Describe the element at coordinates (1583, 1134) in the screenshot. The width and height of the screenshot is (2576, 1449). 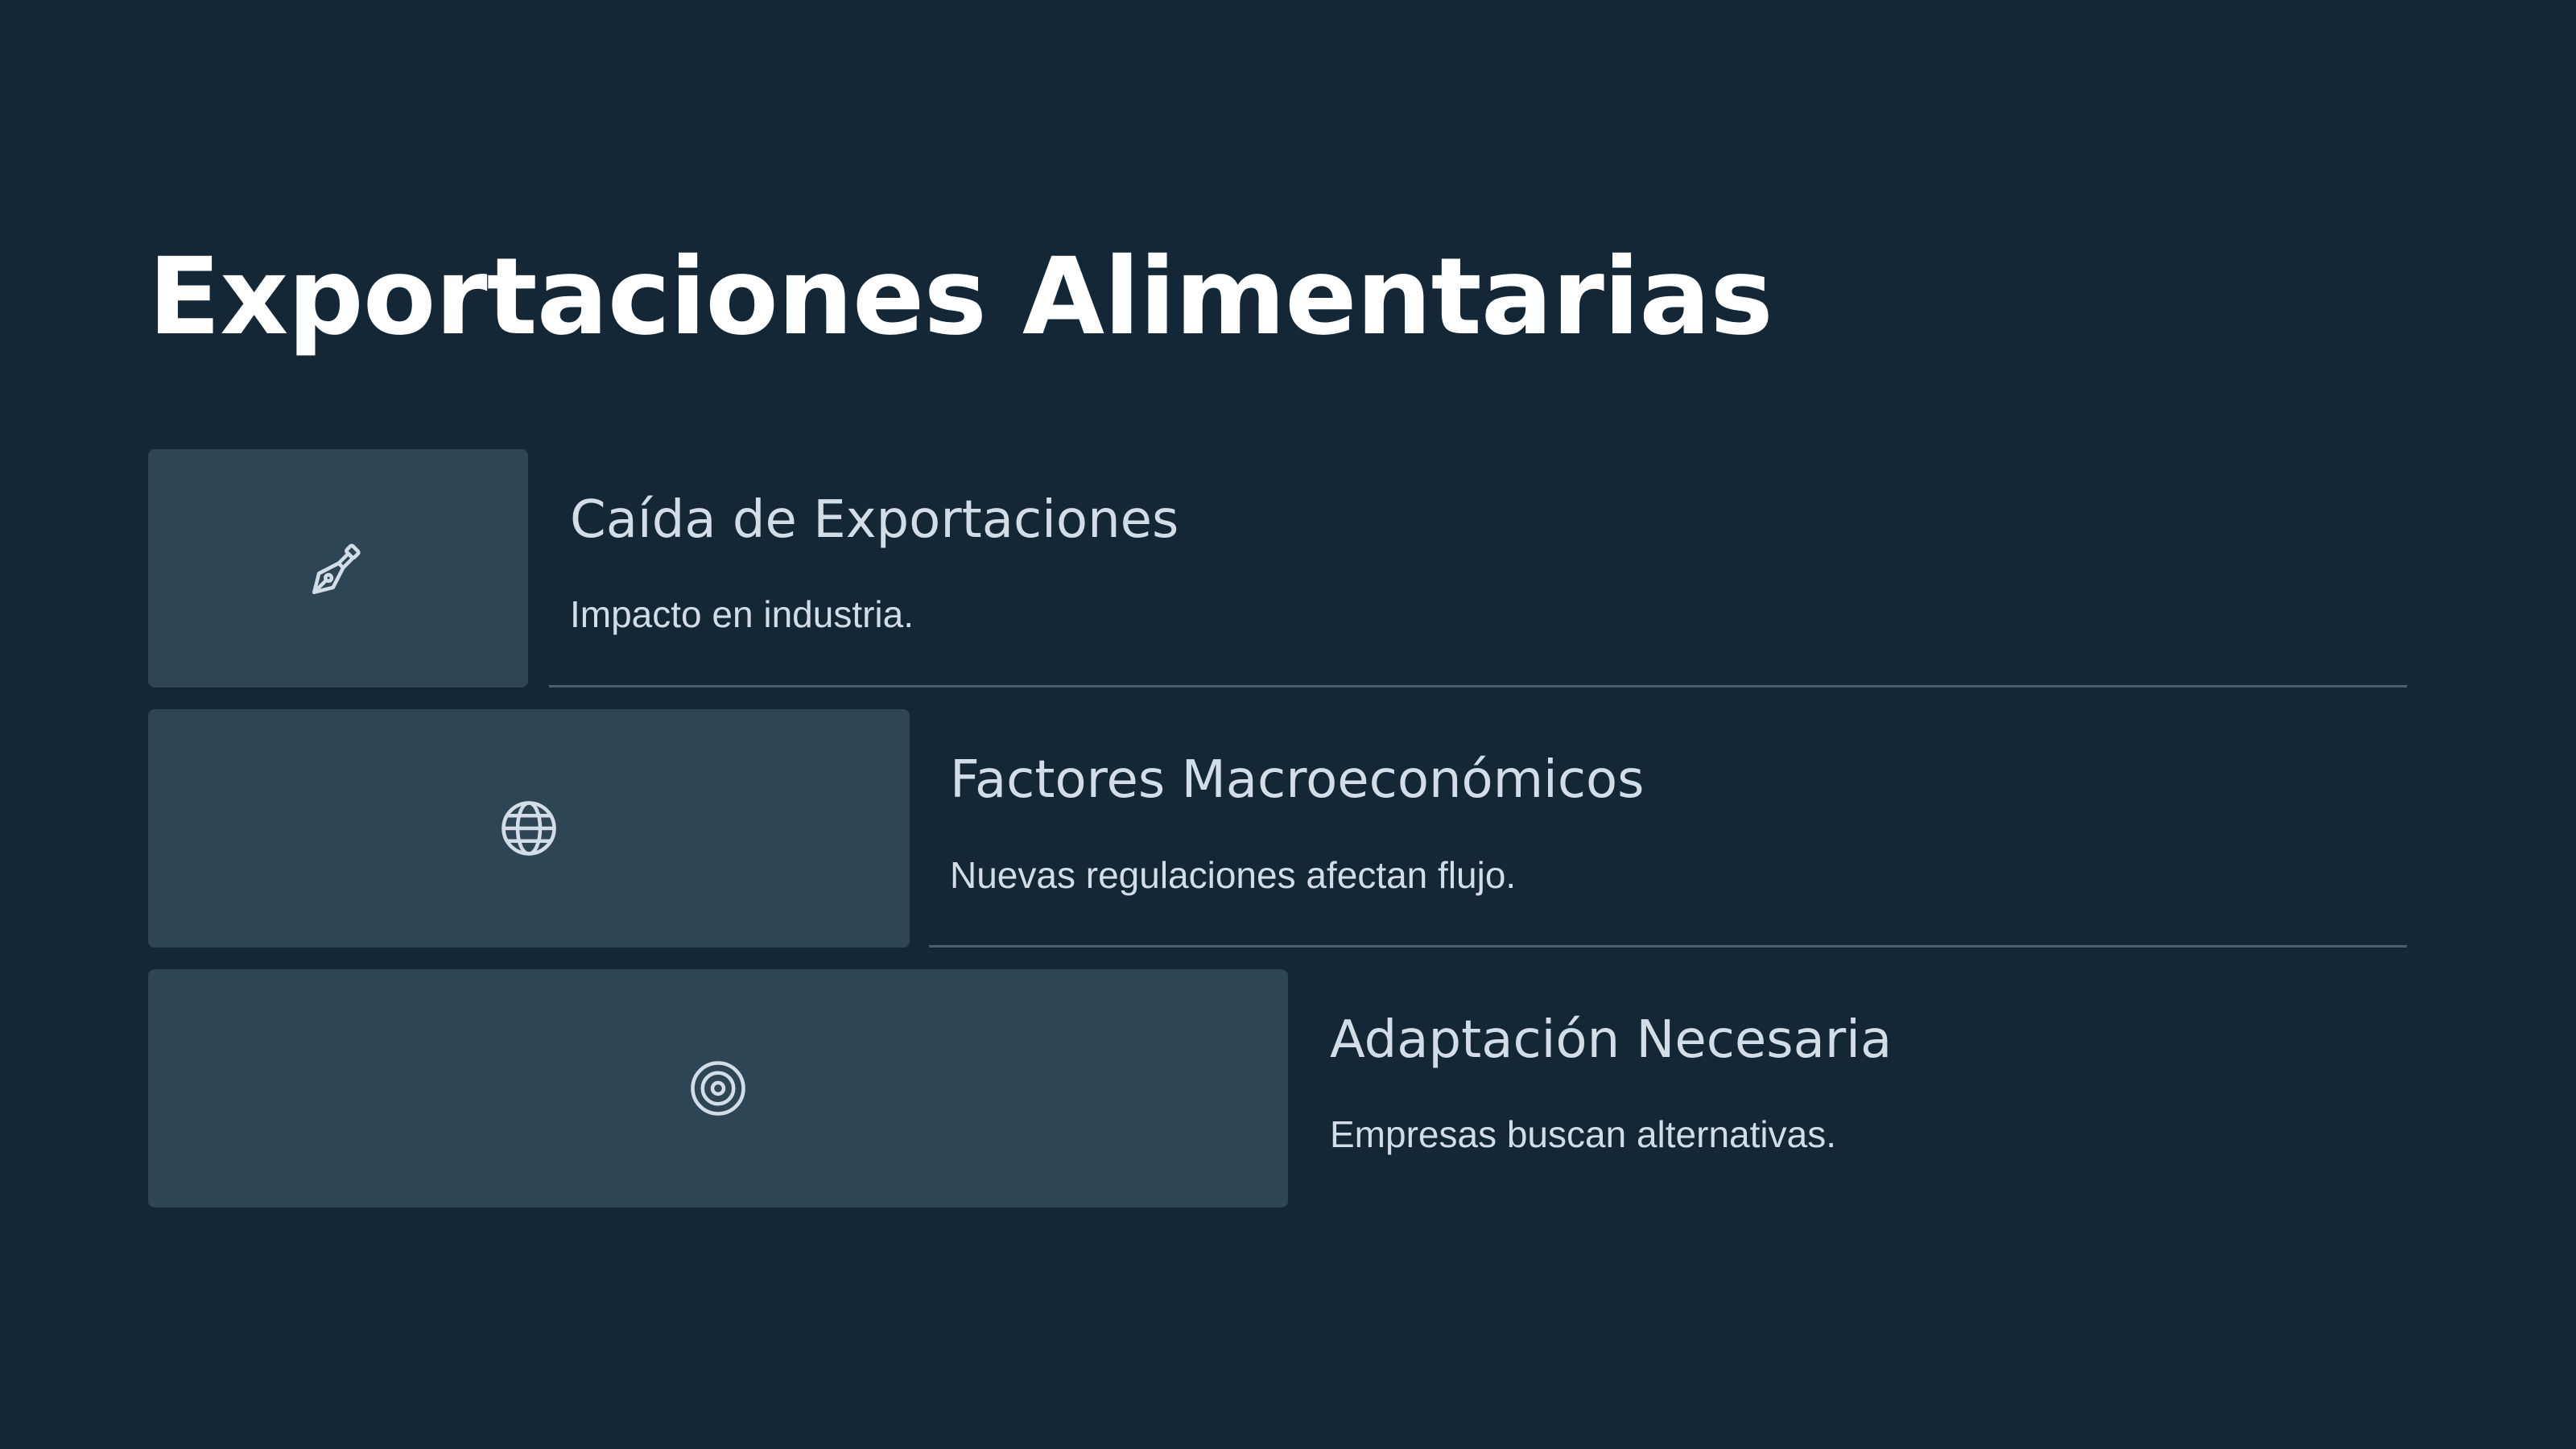
I see `item-description-3: Empresas buscan alternativas.` at that location.